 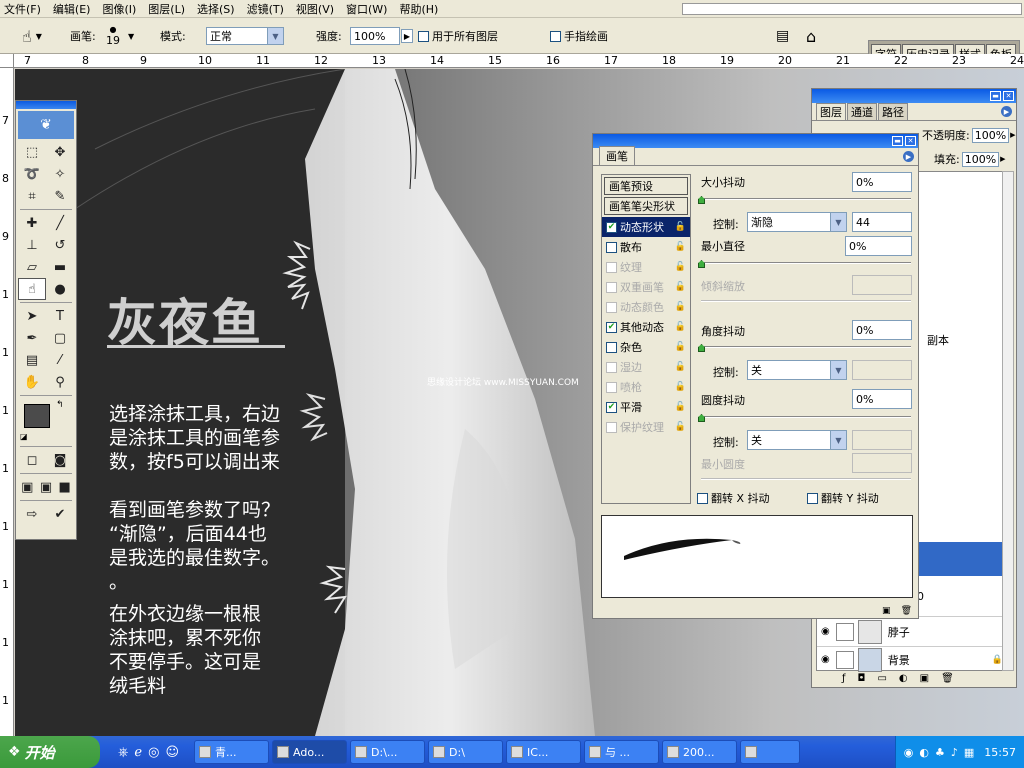 I want to click on all-layers-checkbox: 用于所有图层, so click(x=458, y=36).